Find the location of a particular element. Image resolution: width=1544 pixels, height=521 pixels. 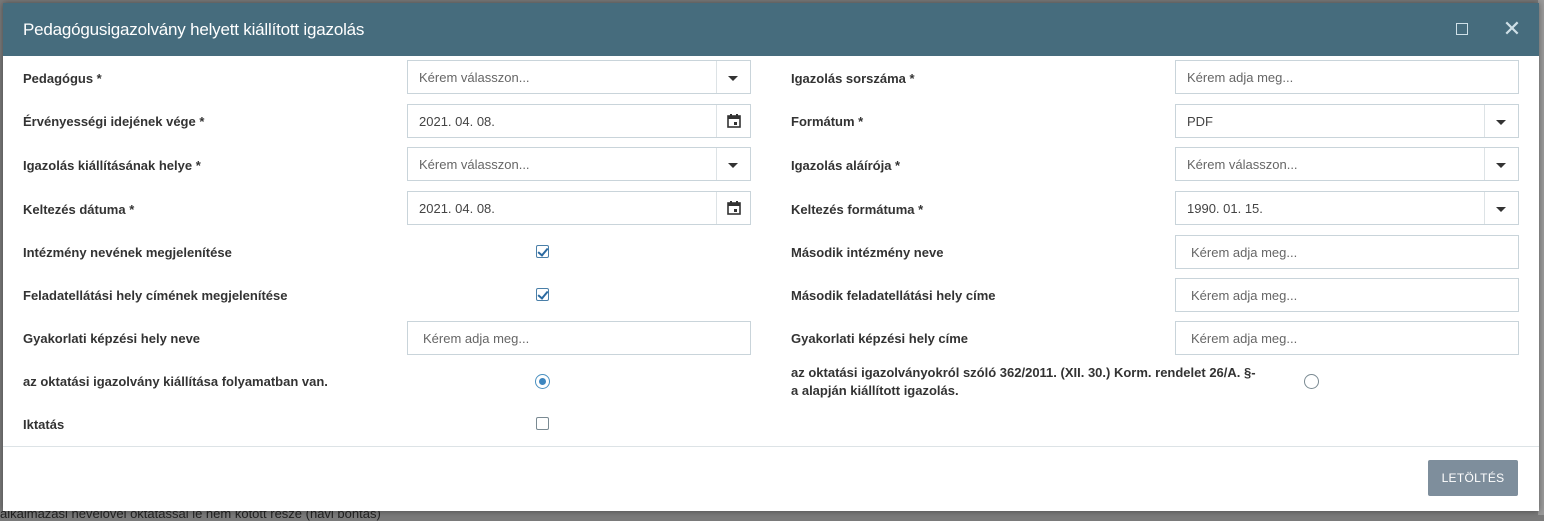

feladatellatasi-cim-checkbox is located at coordinates (542, 294).